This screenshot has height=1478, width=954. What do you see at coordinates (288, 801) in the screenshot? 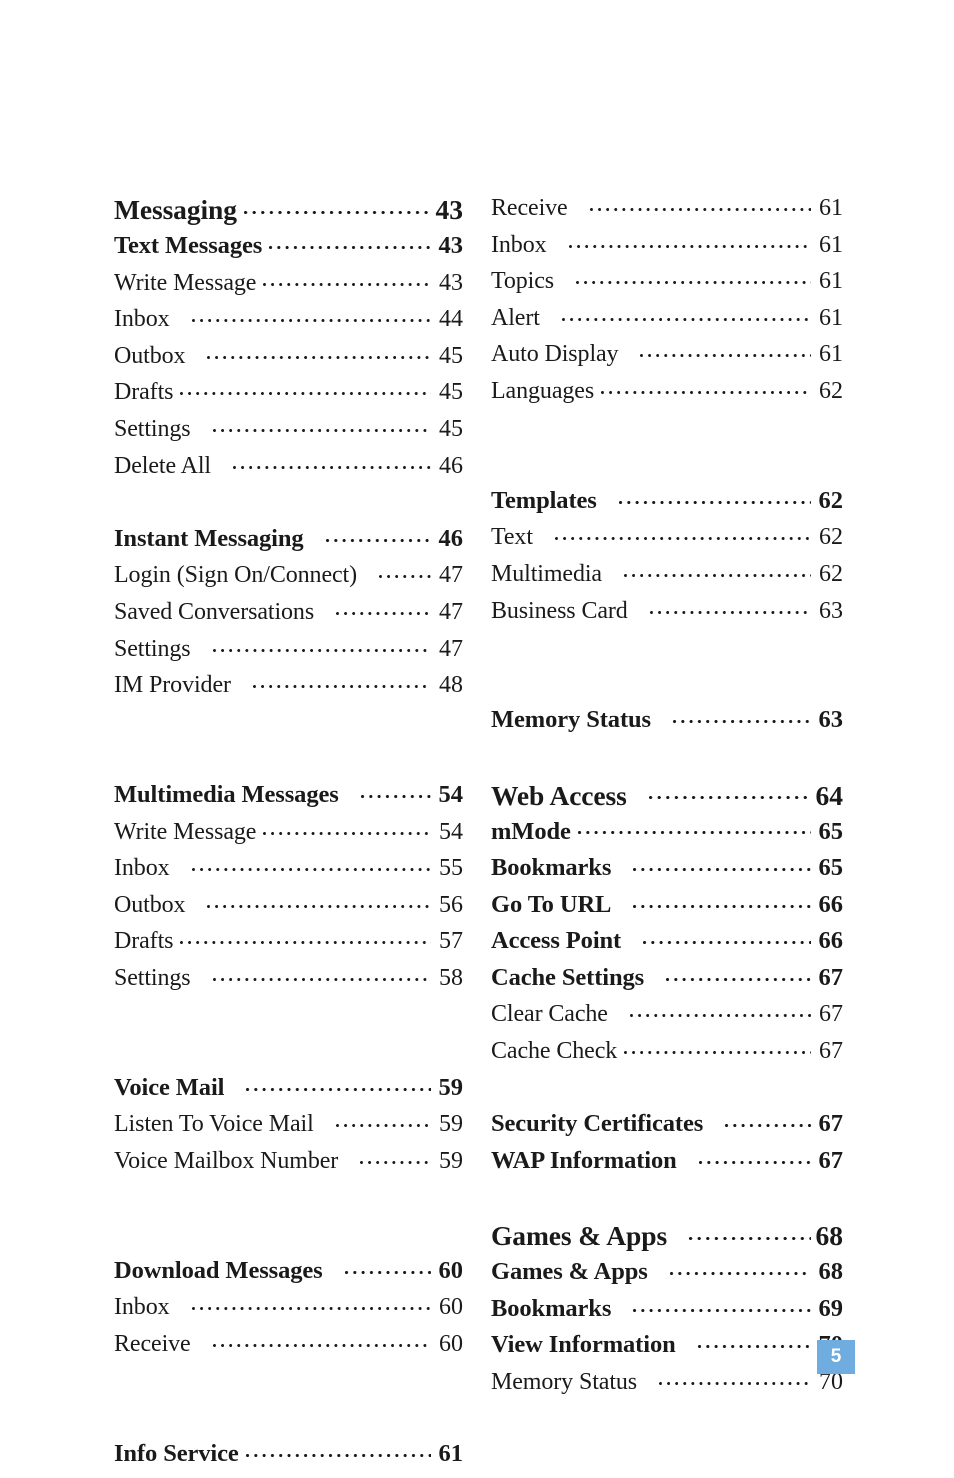
I see `toc-entry: Multimedia Messages 54` at bounding box center [288, 801].